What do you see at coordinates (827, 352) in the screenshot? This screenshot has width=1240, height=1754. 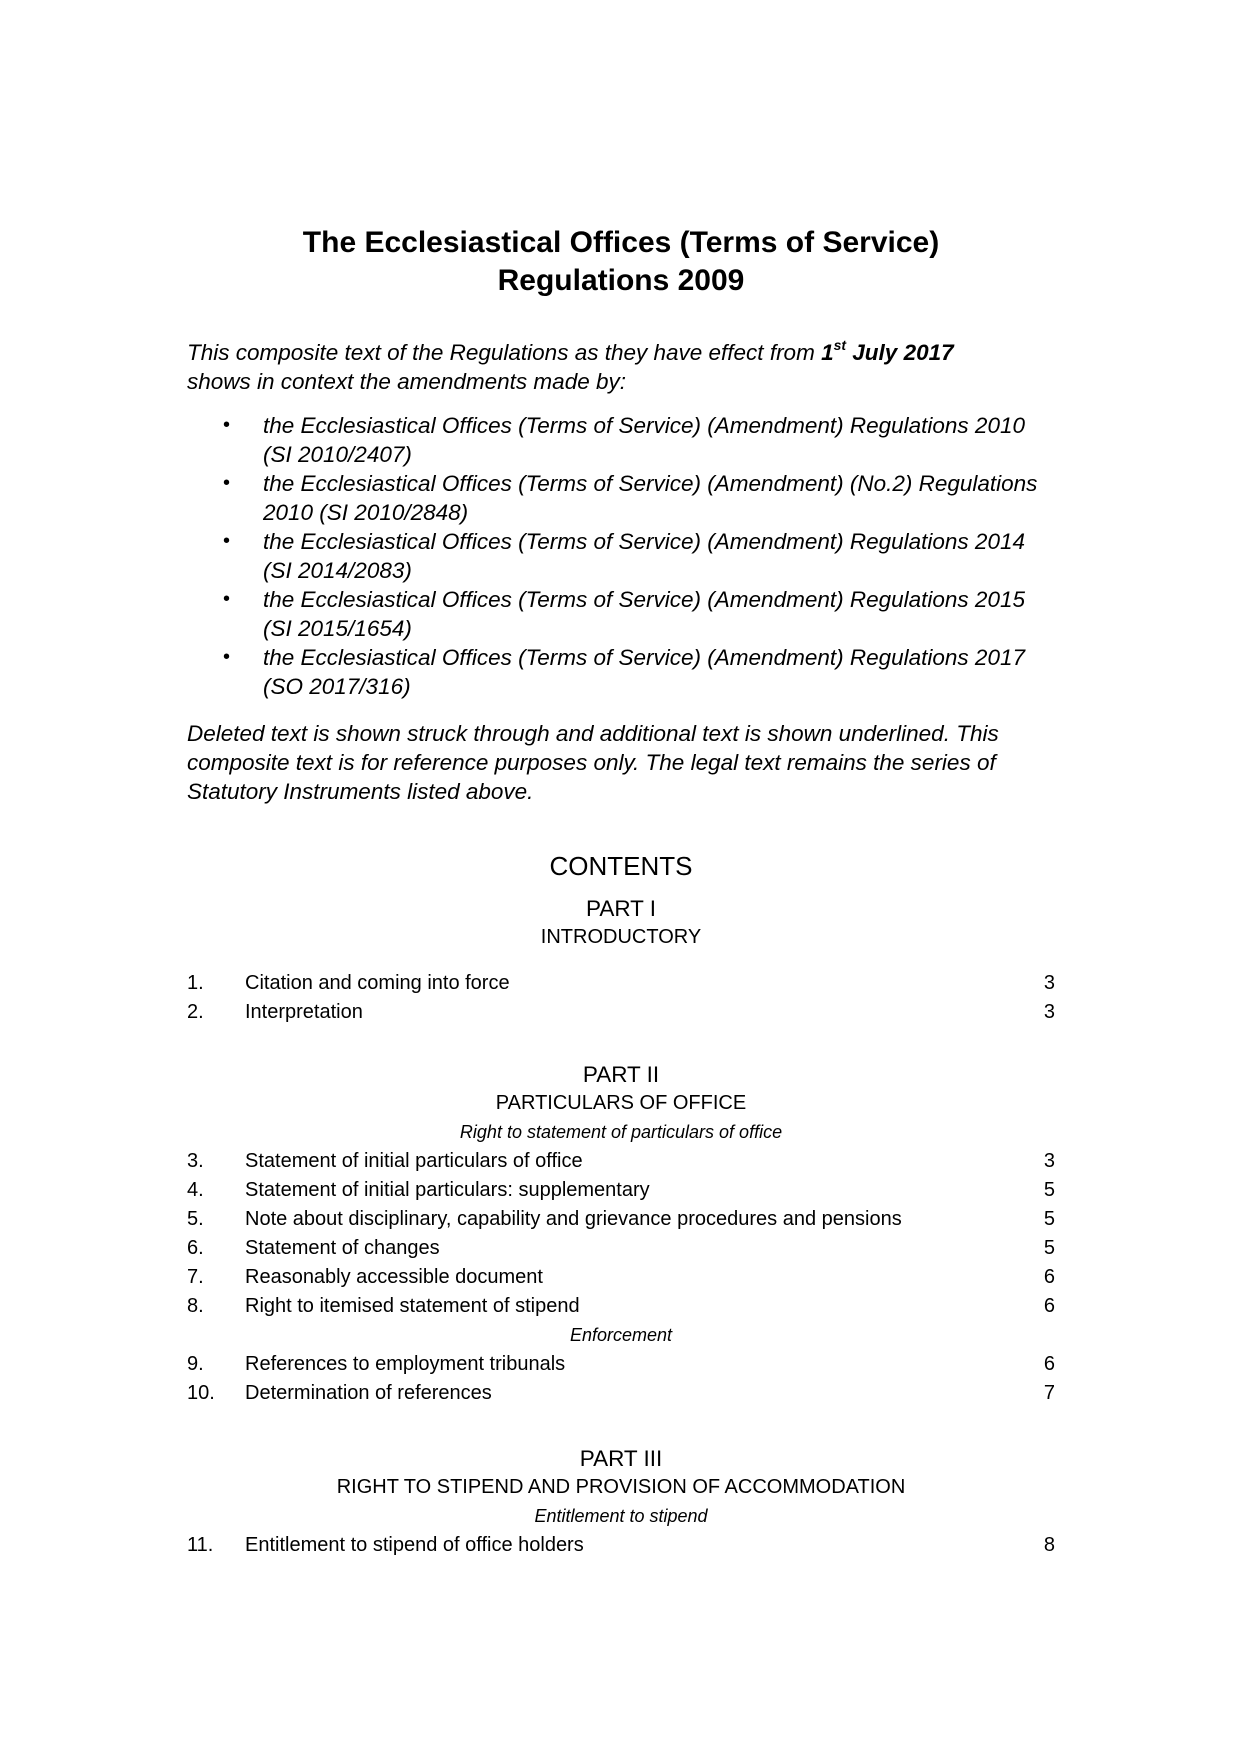 I see `effective-date-day: 1` at bounding box center [827, 352].